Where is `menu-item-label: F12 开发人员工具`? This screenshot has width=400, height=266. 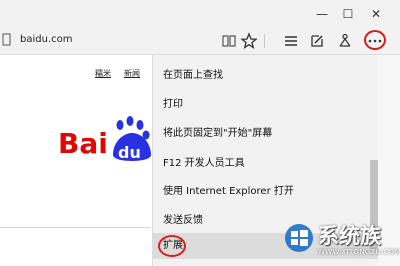 menu-item-label: F12 开发人员工具 is located at coordinates (204, 163).